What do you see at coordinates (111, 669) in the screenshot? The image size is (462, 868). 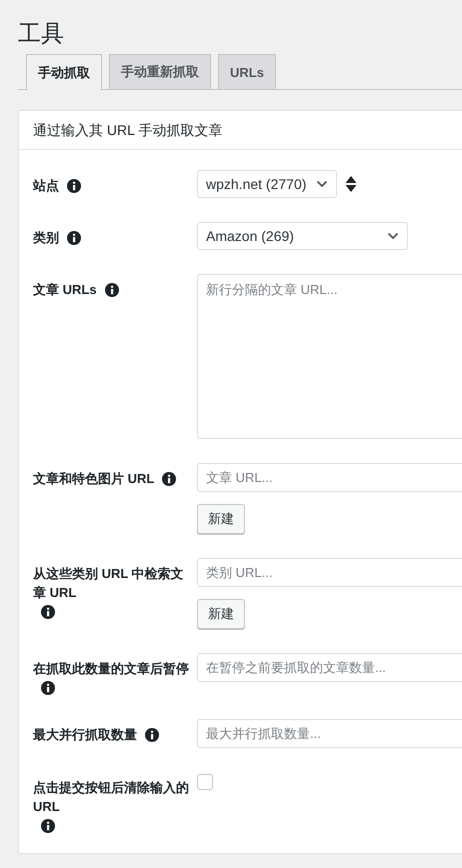 I see `field-label: 在抓取此数量的文章后暂停` at bounding box center [111, 669].